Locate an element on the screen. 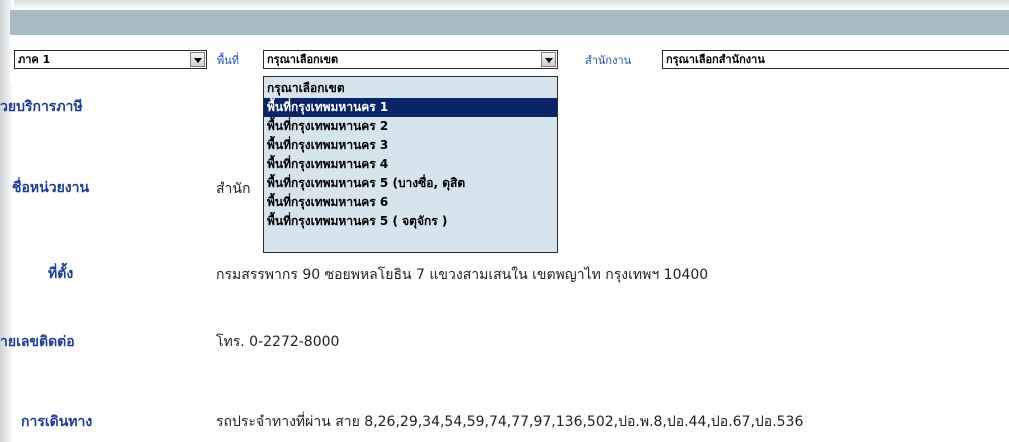 Image resolution: width=1009 pixels, height=442 pixels. area-option: พื้นที่กรุงเทพมหานคร 3 is located at coordinates (410, 145).